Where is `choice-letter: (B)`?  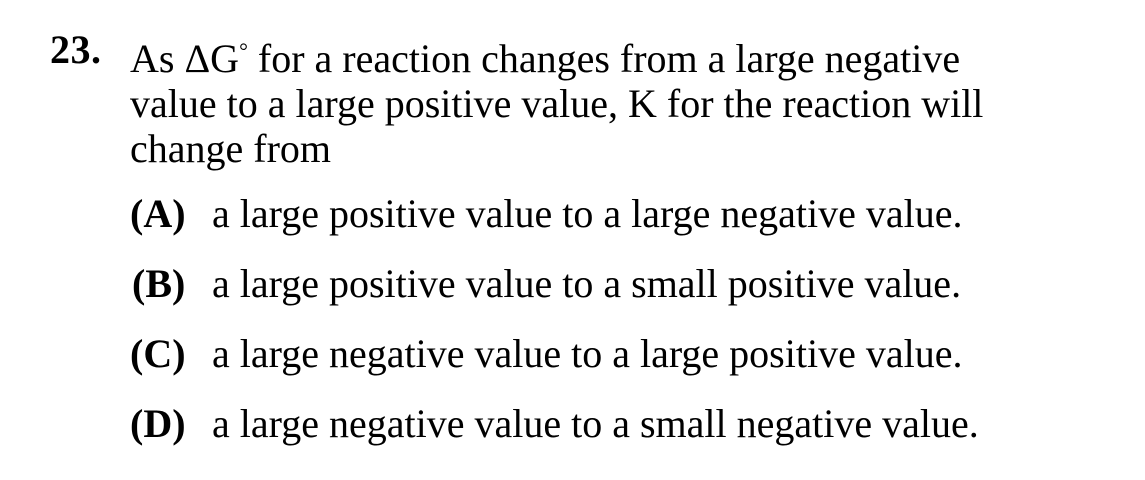
choice-letter: (B) is located at coordinates (159, 283).